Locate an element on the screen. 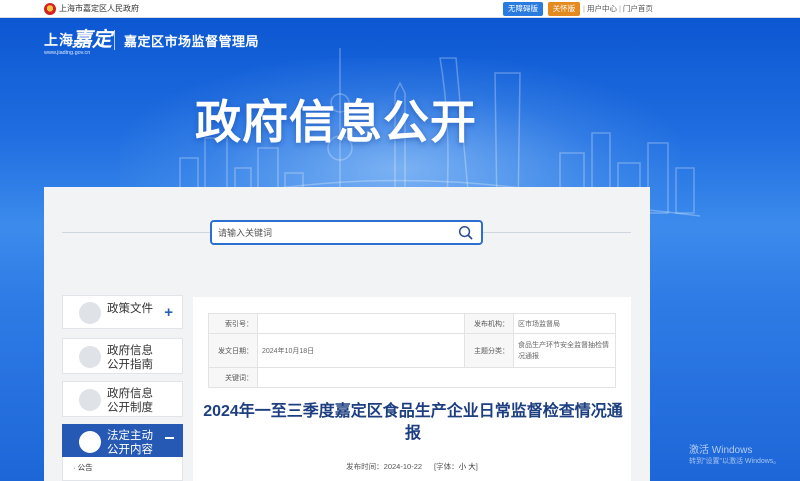  hero-title: 政府信息公开 is located at coordinates (336, 122).